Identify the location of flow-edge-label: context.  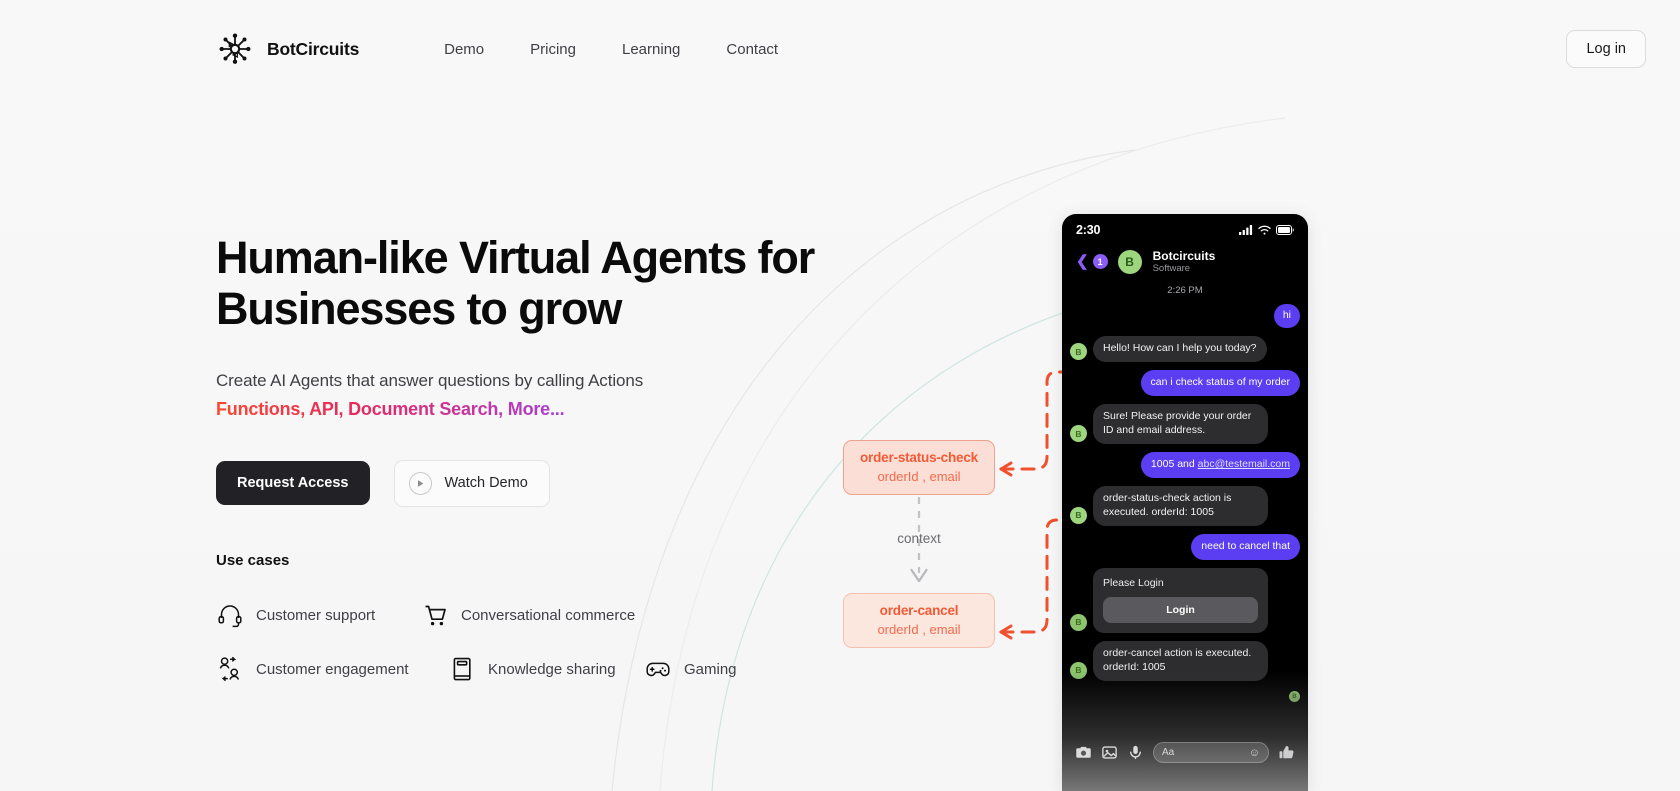
(919, 538).